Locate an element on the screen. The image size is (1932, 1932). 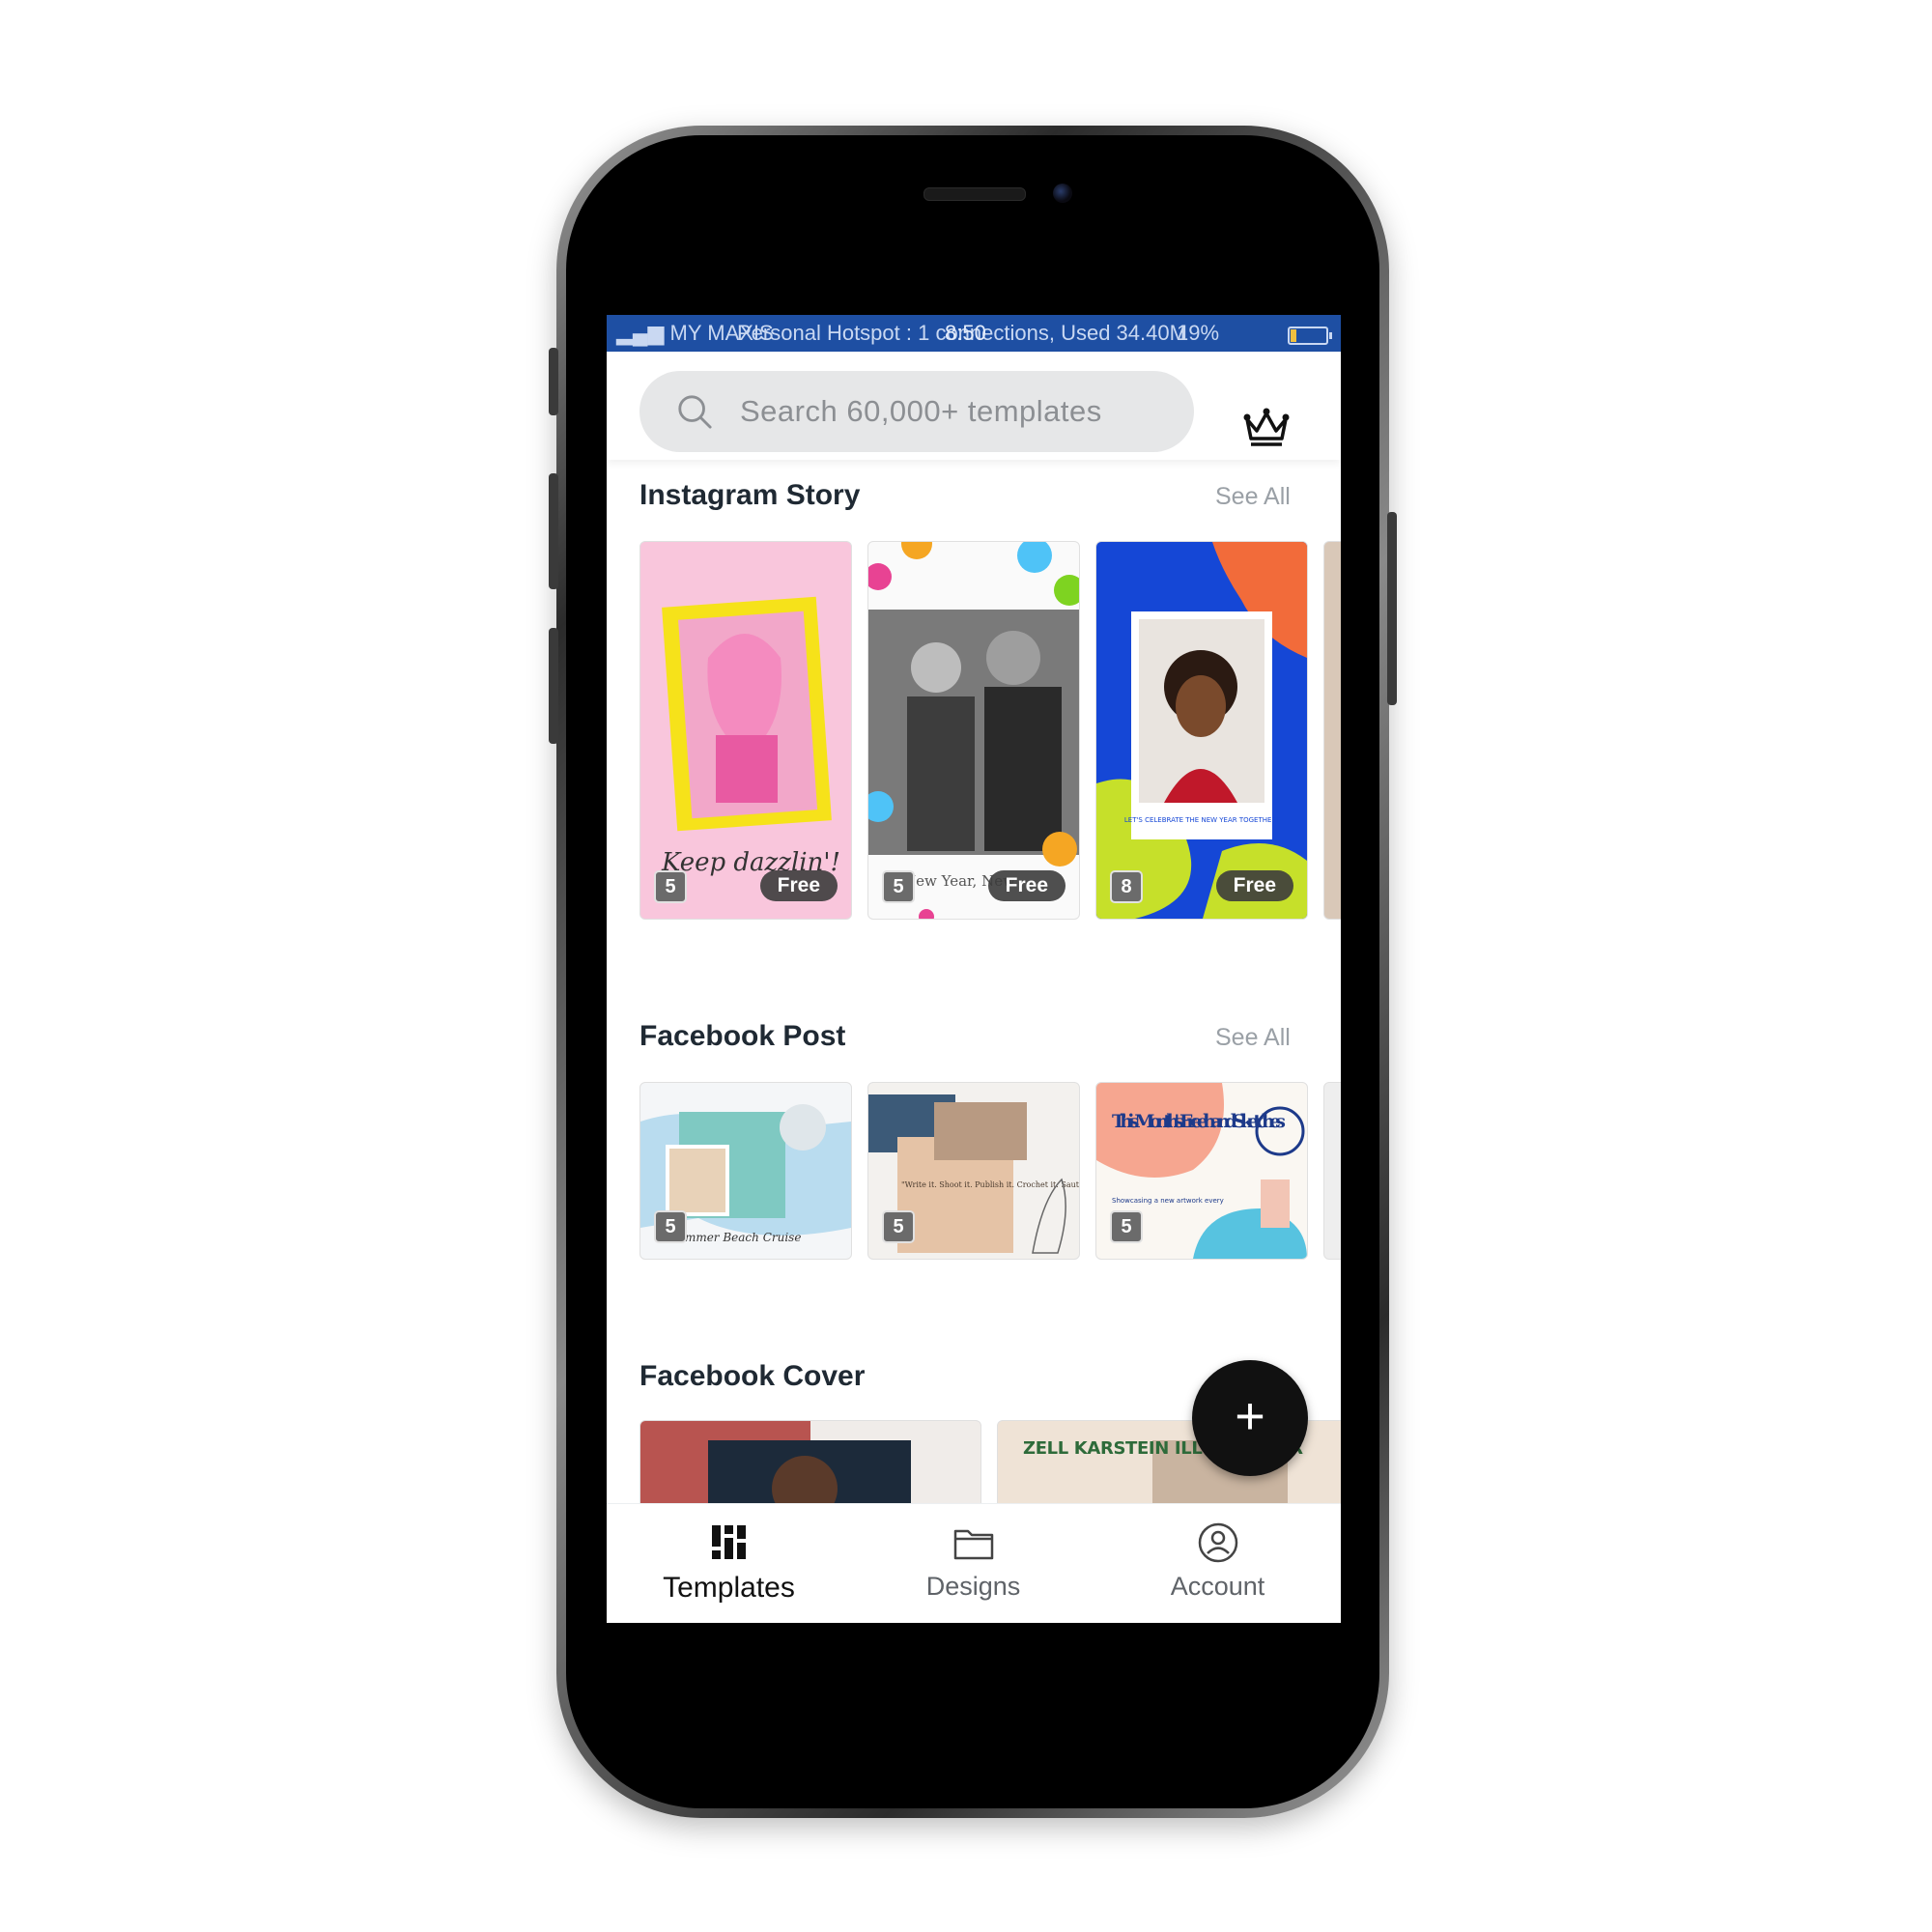
search-input: Search 60,000+ templates is located at coordinates (921, 411).